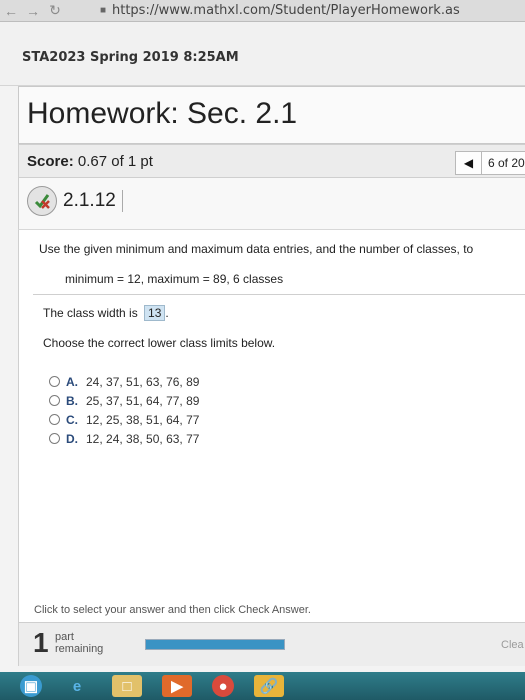  Describe the element at coordinates (55, 11) in the screenshot. I see `refresh-icon: ↻` at that location.